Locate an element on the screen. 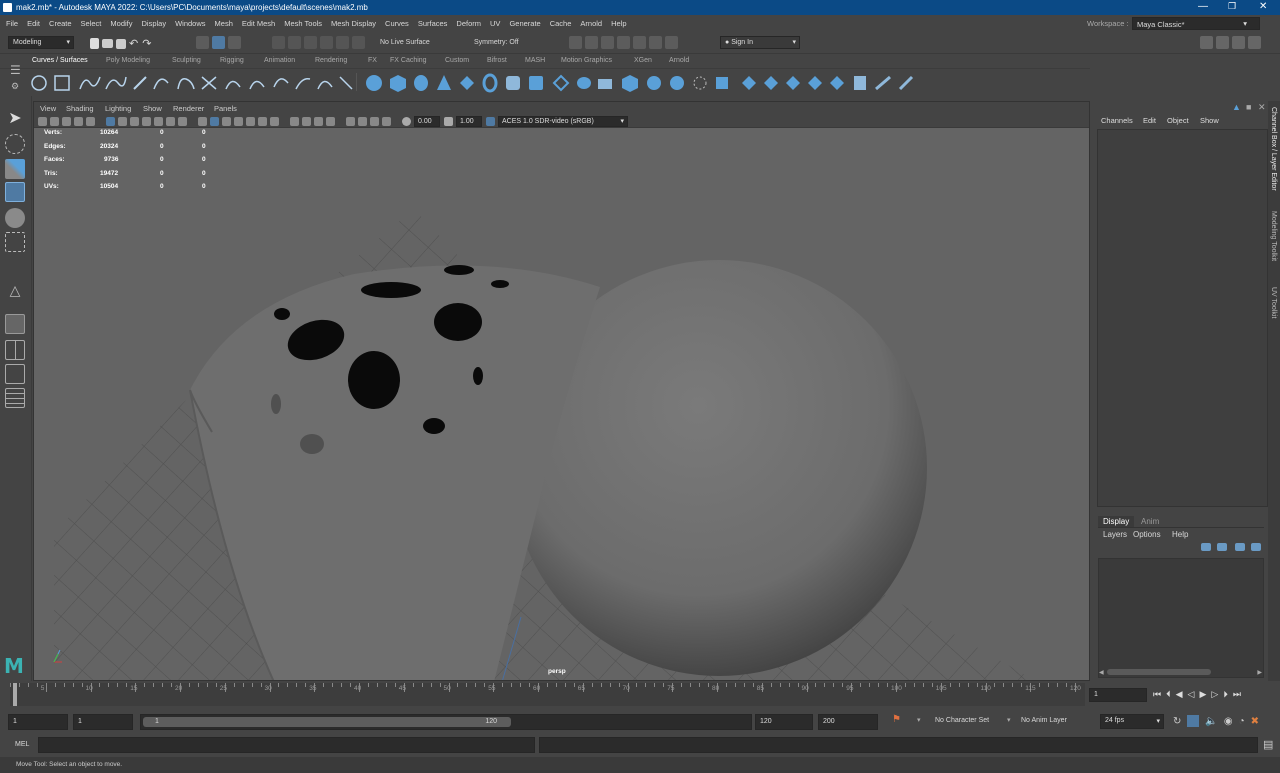 The width and height of the screenshot is (1280, 773). menu-generate: Generate is located at coordinates (524, 23).